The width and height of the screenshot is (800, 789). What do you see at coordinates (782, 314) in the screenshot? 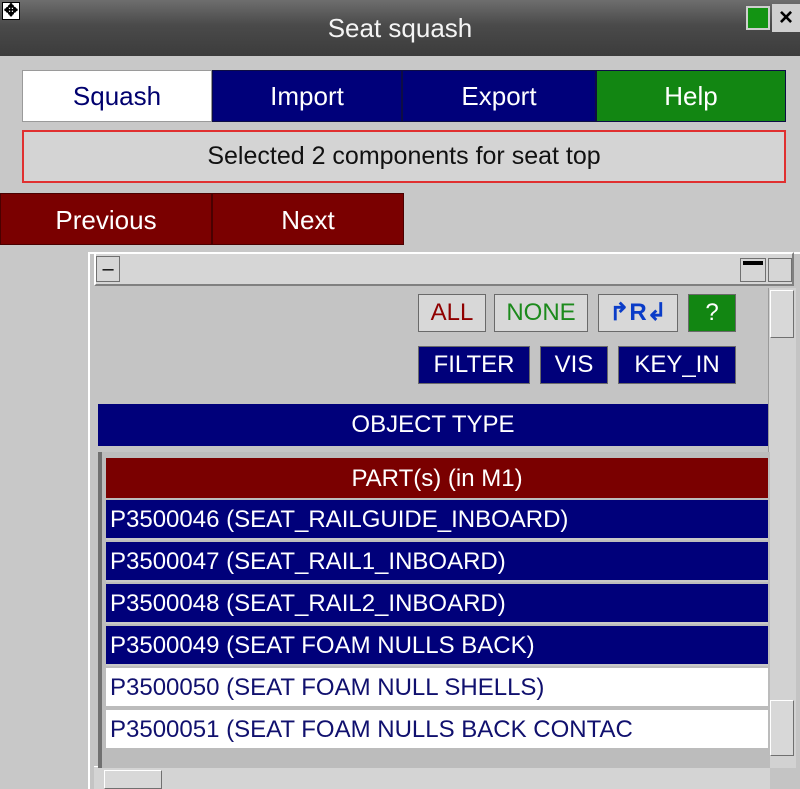
I see `scroll-up-arrow-icon` at bounding box center [782, 314].